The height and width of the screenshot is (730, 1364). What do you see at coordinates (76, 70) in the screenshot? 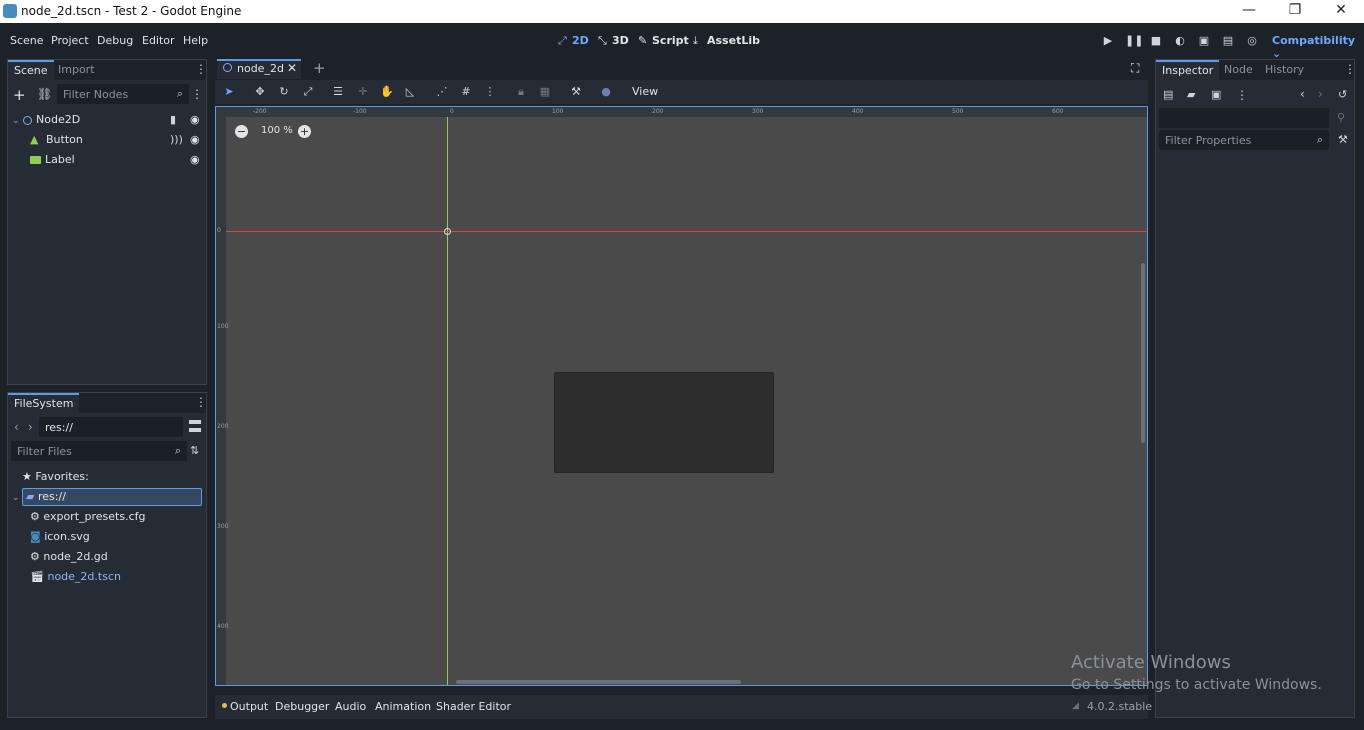
I see `tab-import: Import` at bounding box center [76, 70].